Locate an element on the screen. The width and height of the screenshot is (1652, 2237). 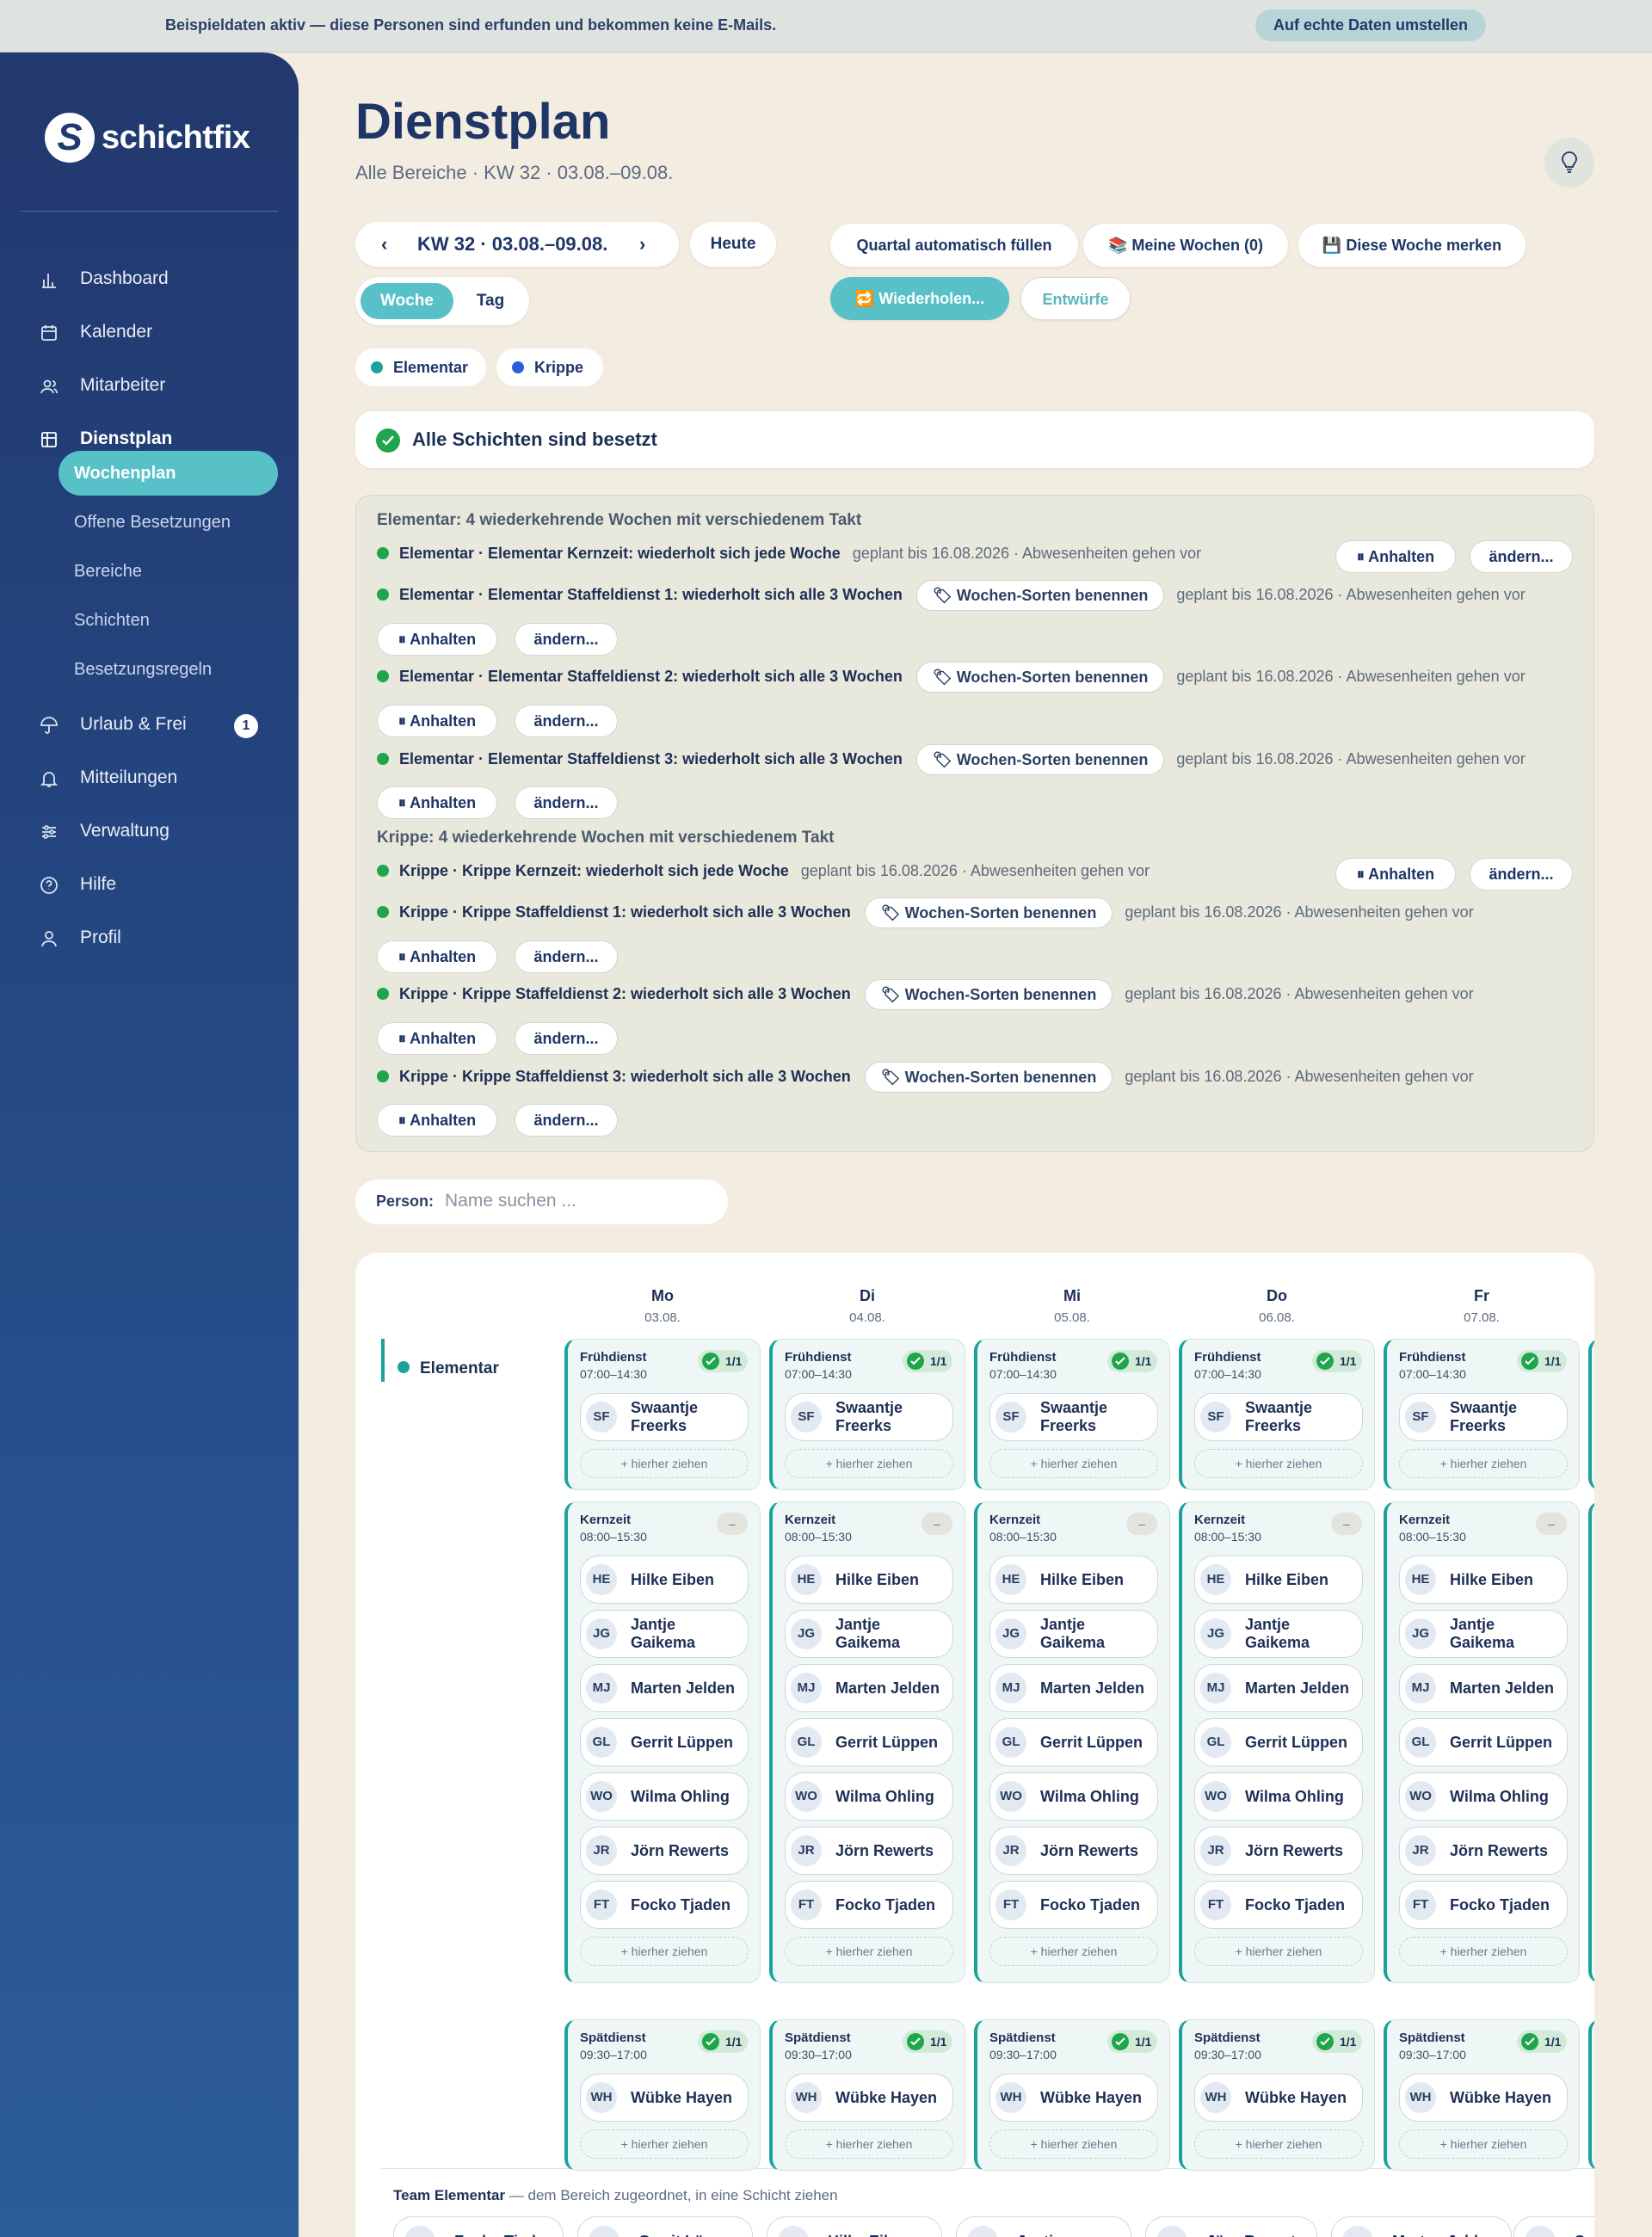
area-label: Elementar is located at coordinates (448, 1368).